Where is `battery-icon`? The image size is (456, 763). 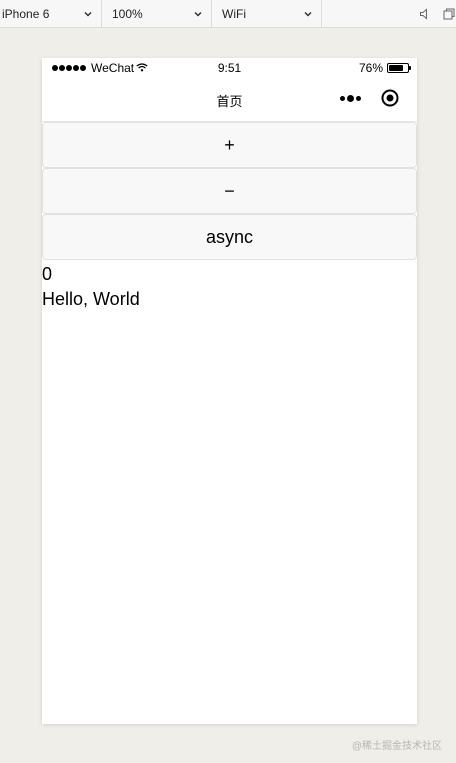 battery-icon is located at coordinates (399, 68).